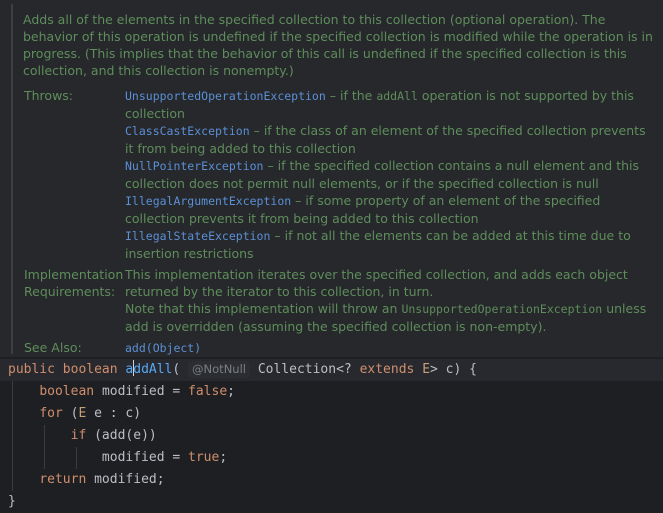 This screenshot has width=663, height=513. Describe the element at coordinates (63, 479) in the screenshot. I see `keyword-return: return` at that location.